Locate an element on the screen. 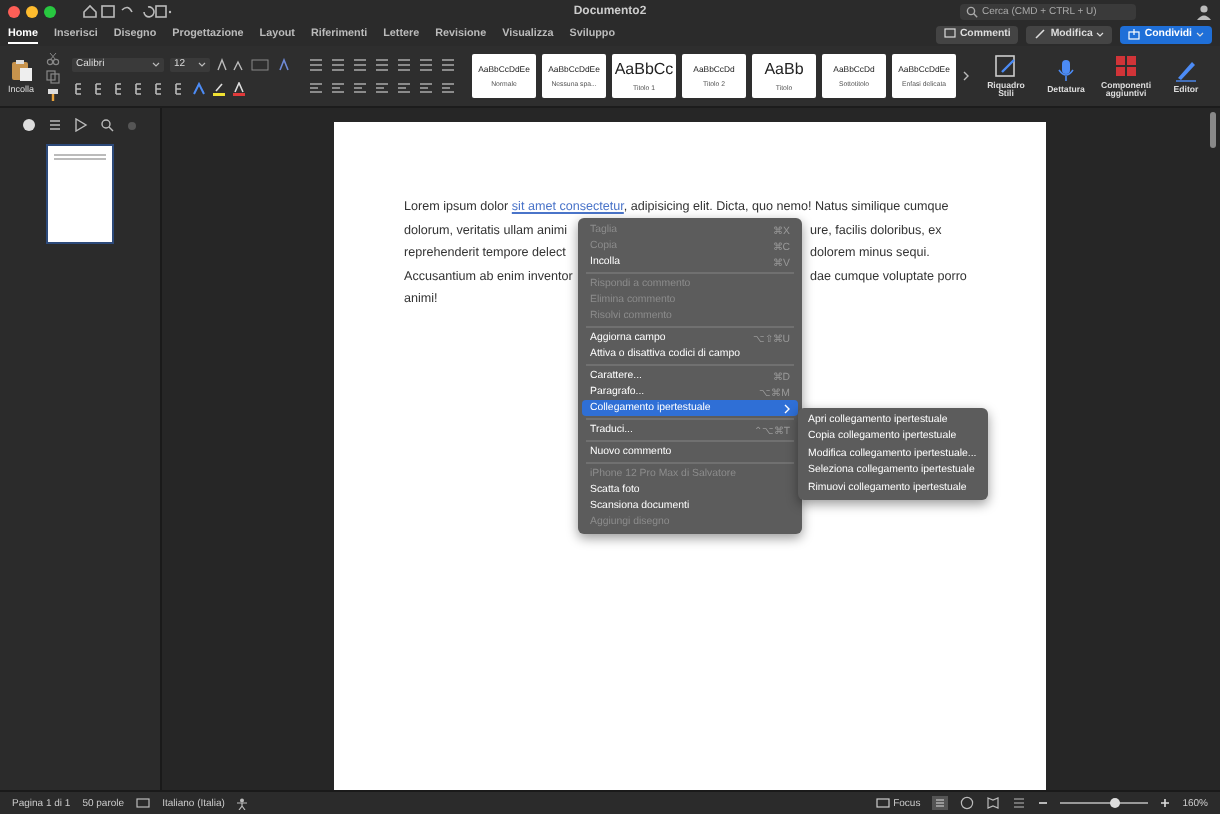 Image resolution: width=1220 pixels, height=814 pixels. gallery-next-icon is located at coordinates (966, 76).